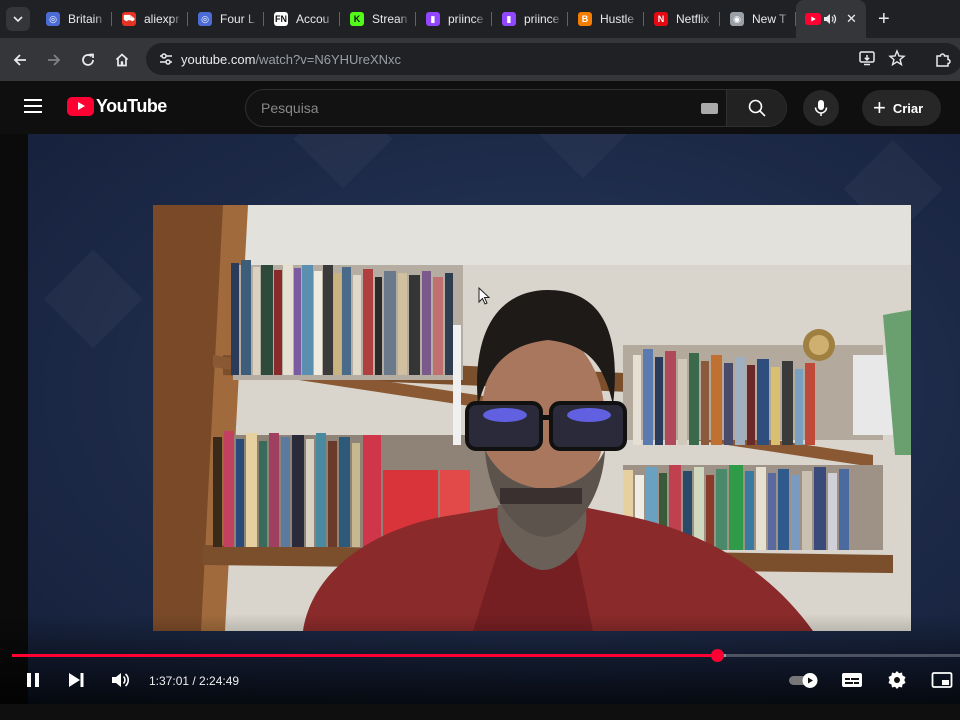  I want to click on url-text: youtube.com/watch?v=N6YHUreXNxc, so click(291, 59).